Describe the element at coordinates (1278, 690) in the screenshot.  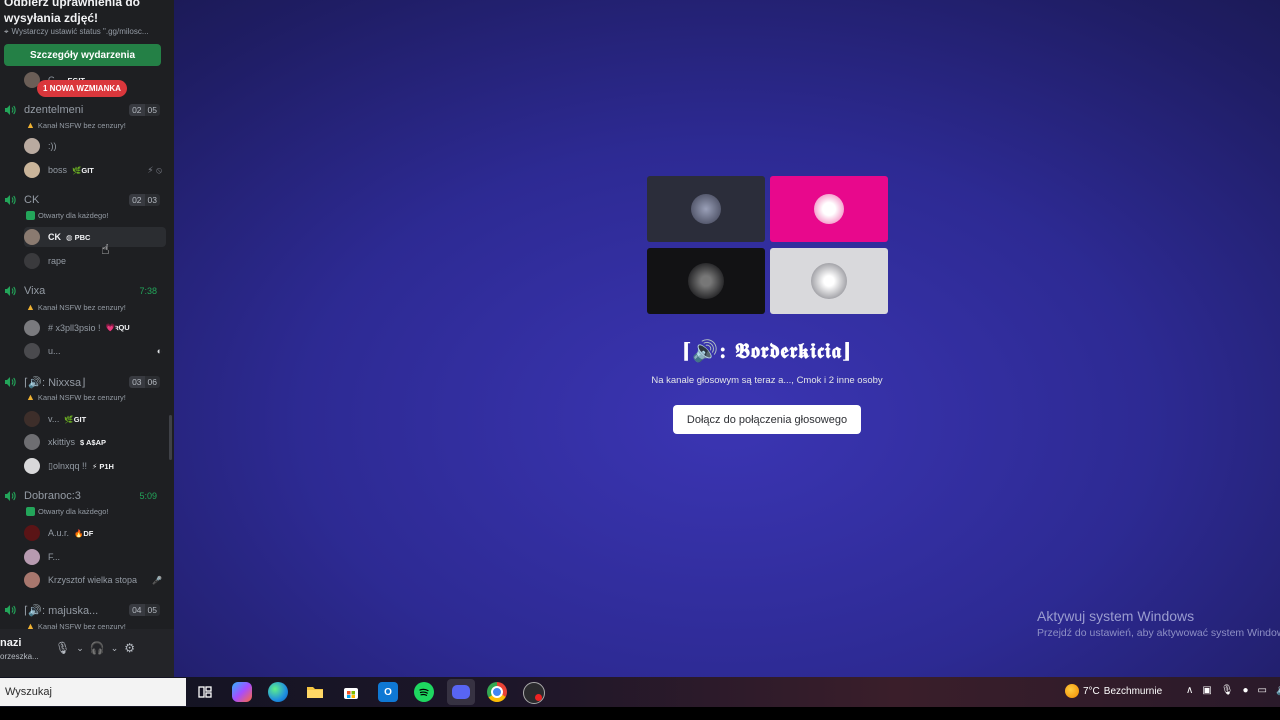
I see `volume-icon: 🔊` at that location.